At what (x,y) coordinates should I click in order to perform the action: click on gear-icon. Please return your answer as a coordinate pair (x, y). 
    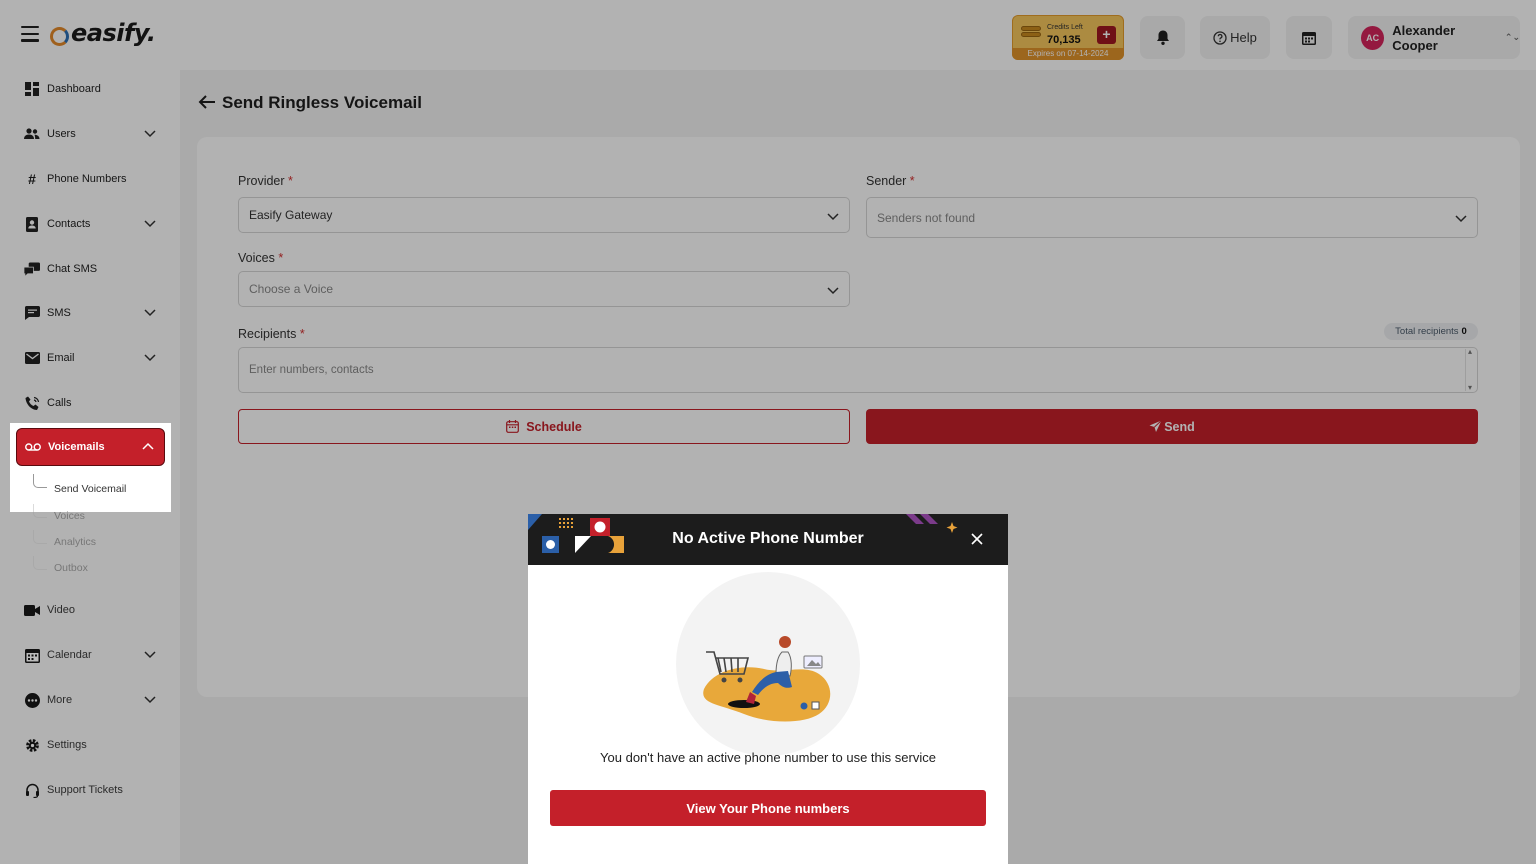
    Looking at the image, I should click on (32, 745).